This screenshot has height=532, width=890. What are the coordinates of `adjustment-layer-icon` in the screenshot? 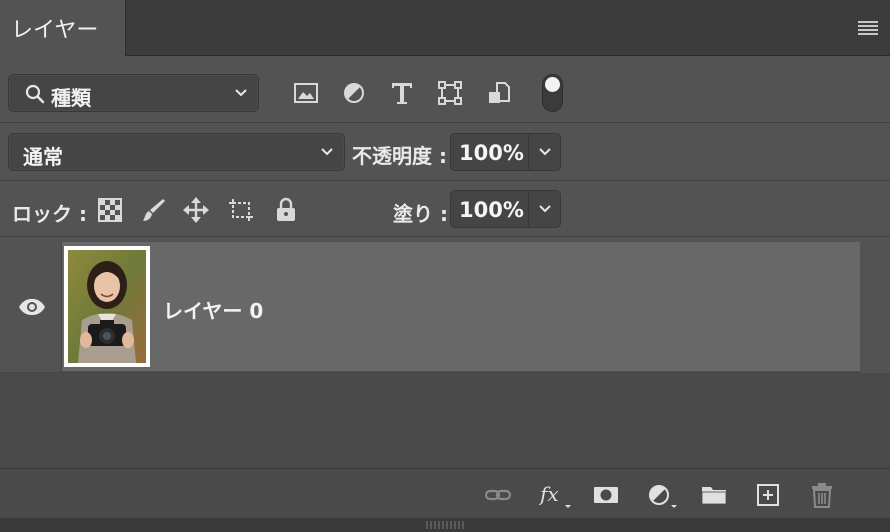 It's located at (663, 495).